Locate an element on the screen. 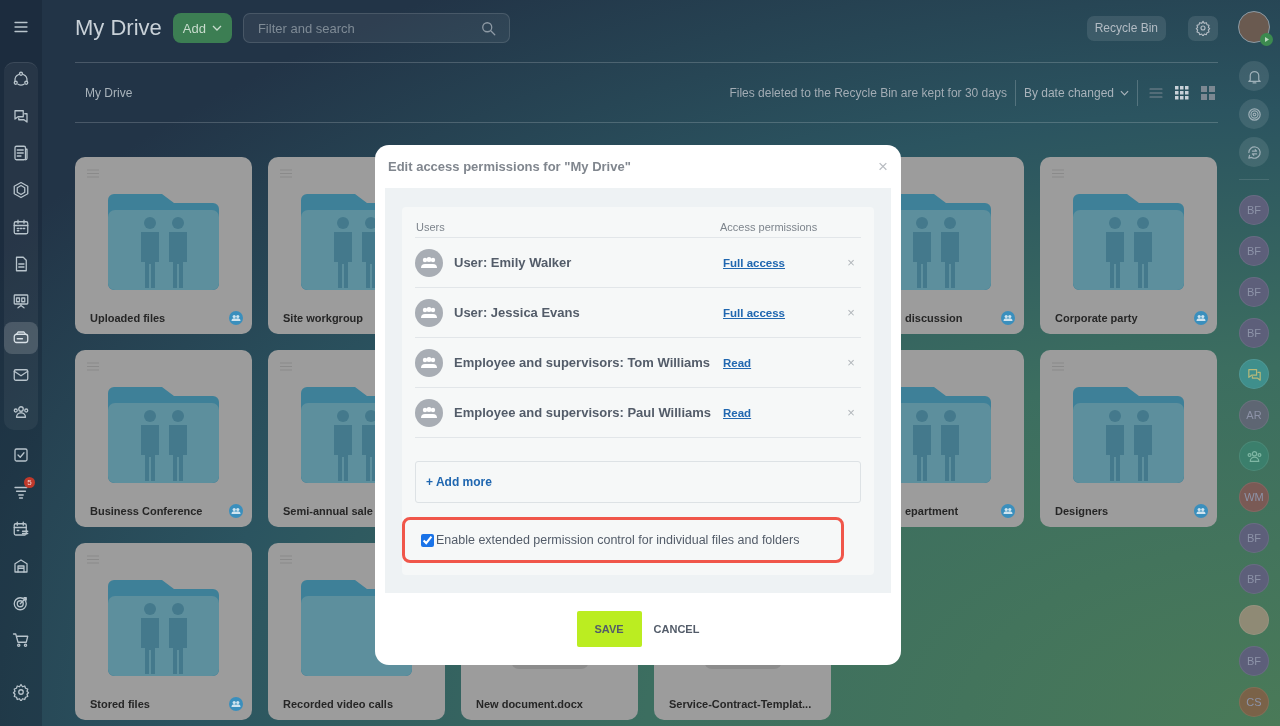  search-field: Filter and search is located at coordinates (376, 28).